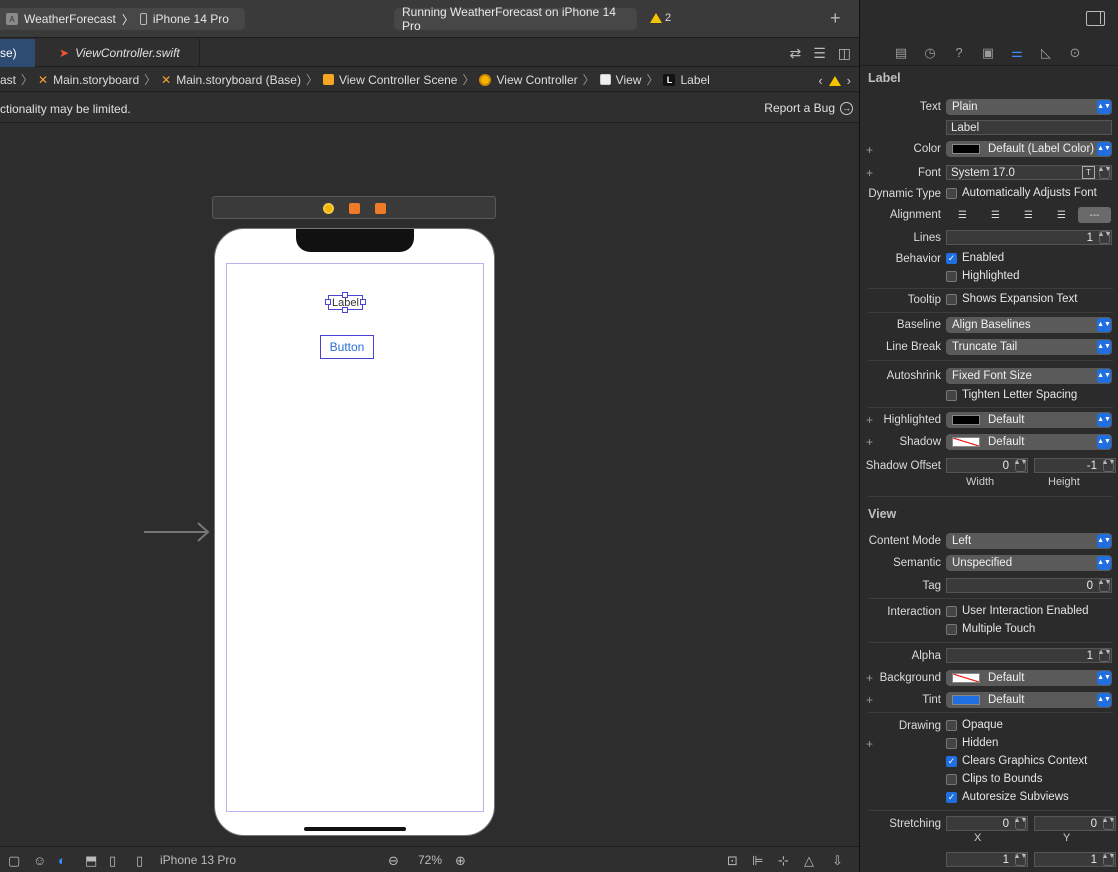 This screenshot has height=872, width=1118. Describe the element at coordinates (17, 53) in the screenshot. I see `tab-main-storyboard: se)` at that location.